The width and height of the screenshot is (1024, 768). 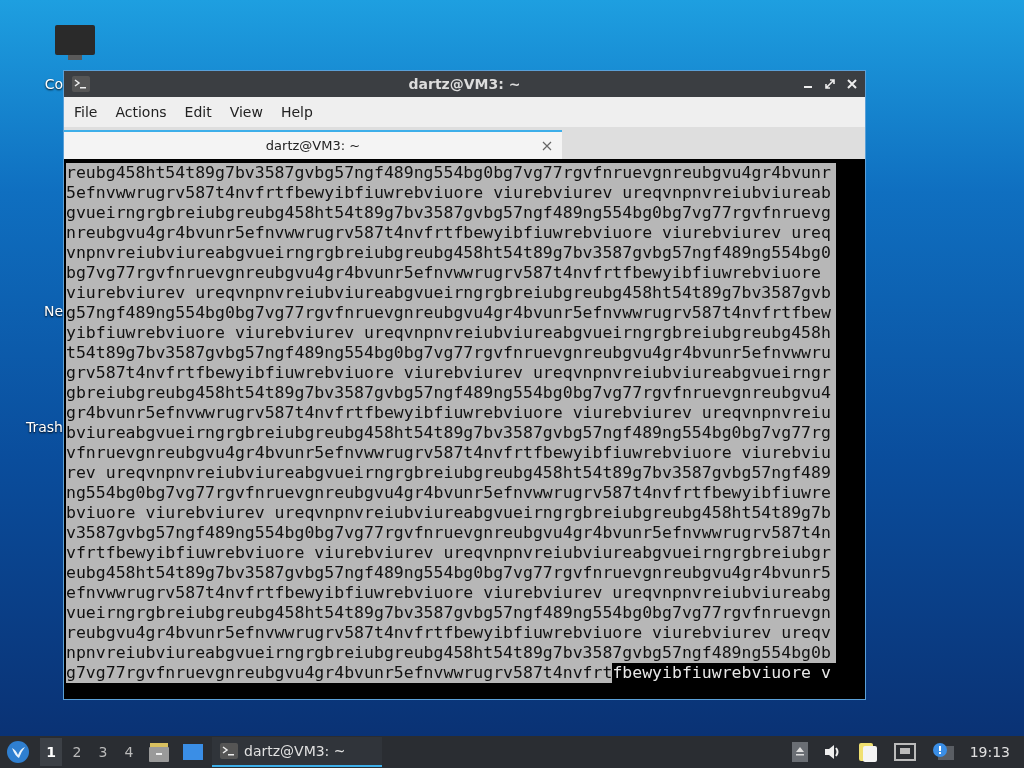 I want to click on terminal-text: gr4bvunr5efnvwwrugrv587t4nvfrtfbewyibfiuwrebviuore viurebviurev ureqvnpnvreiu, so click(x=448, y=413).